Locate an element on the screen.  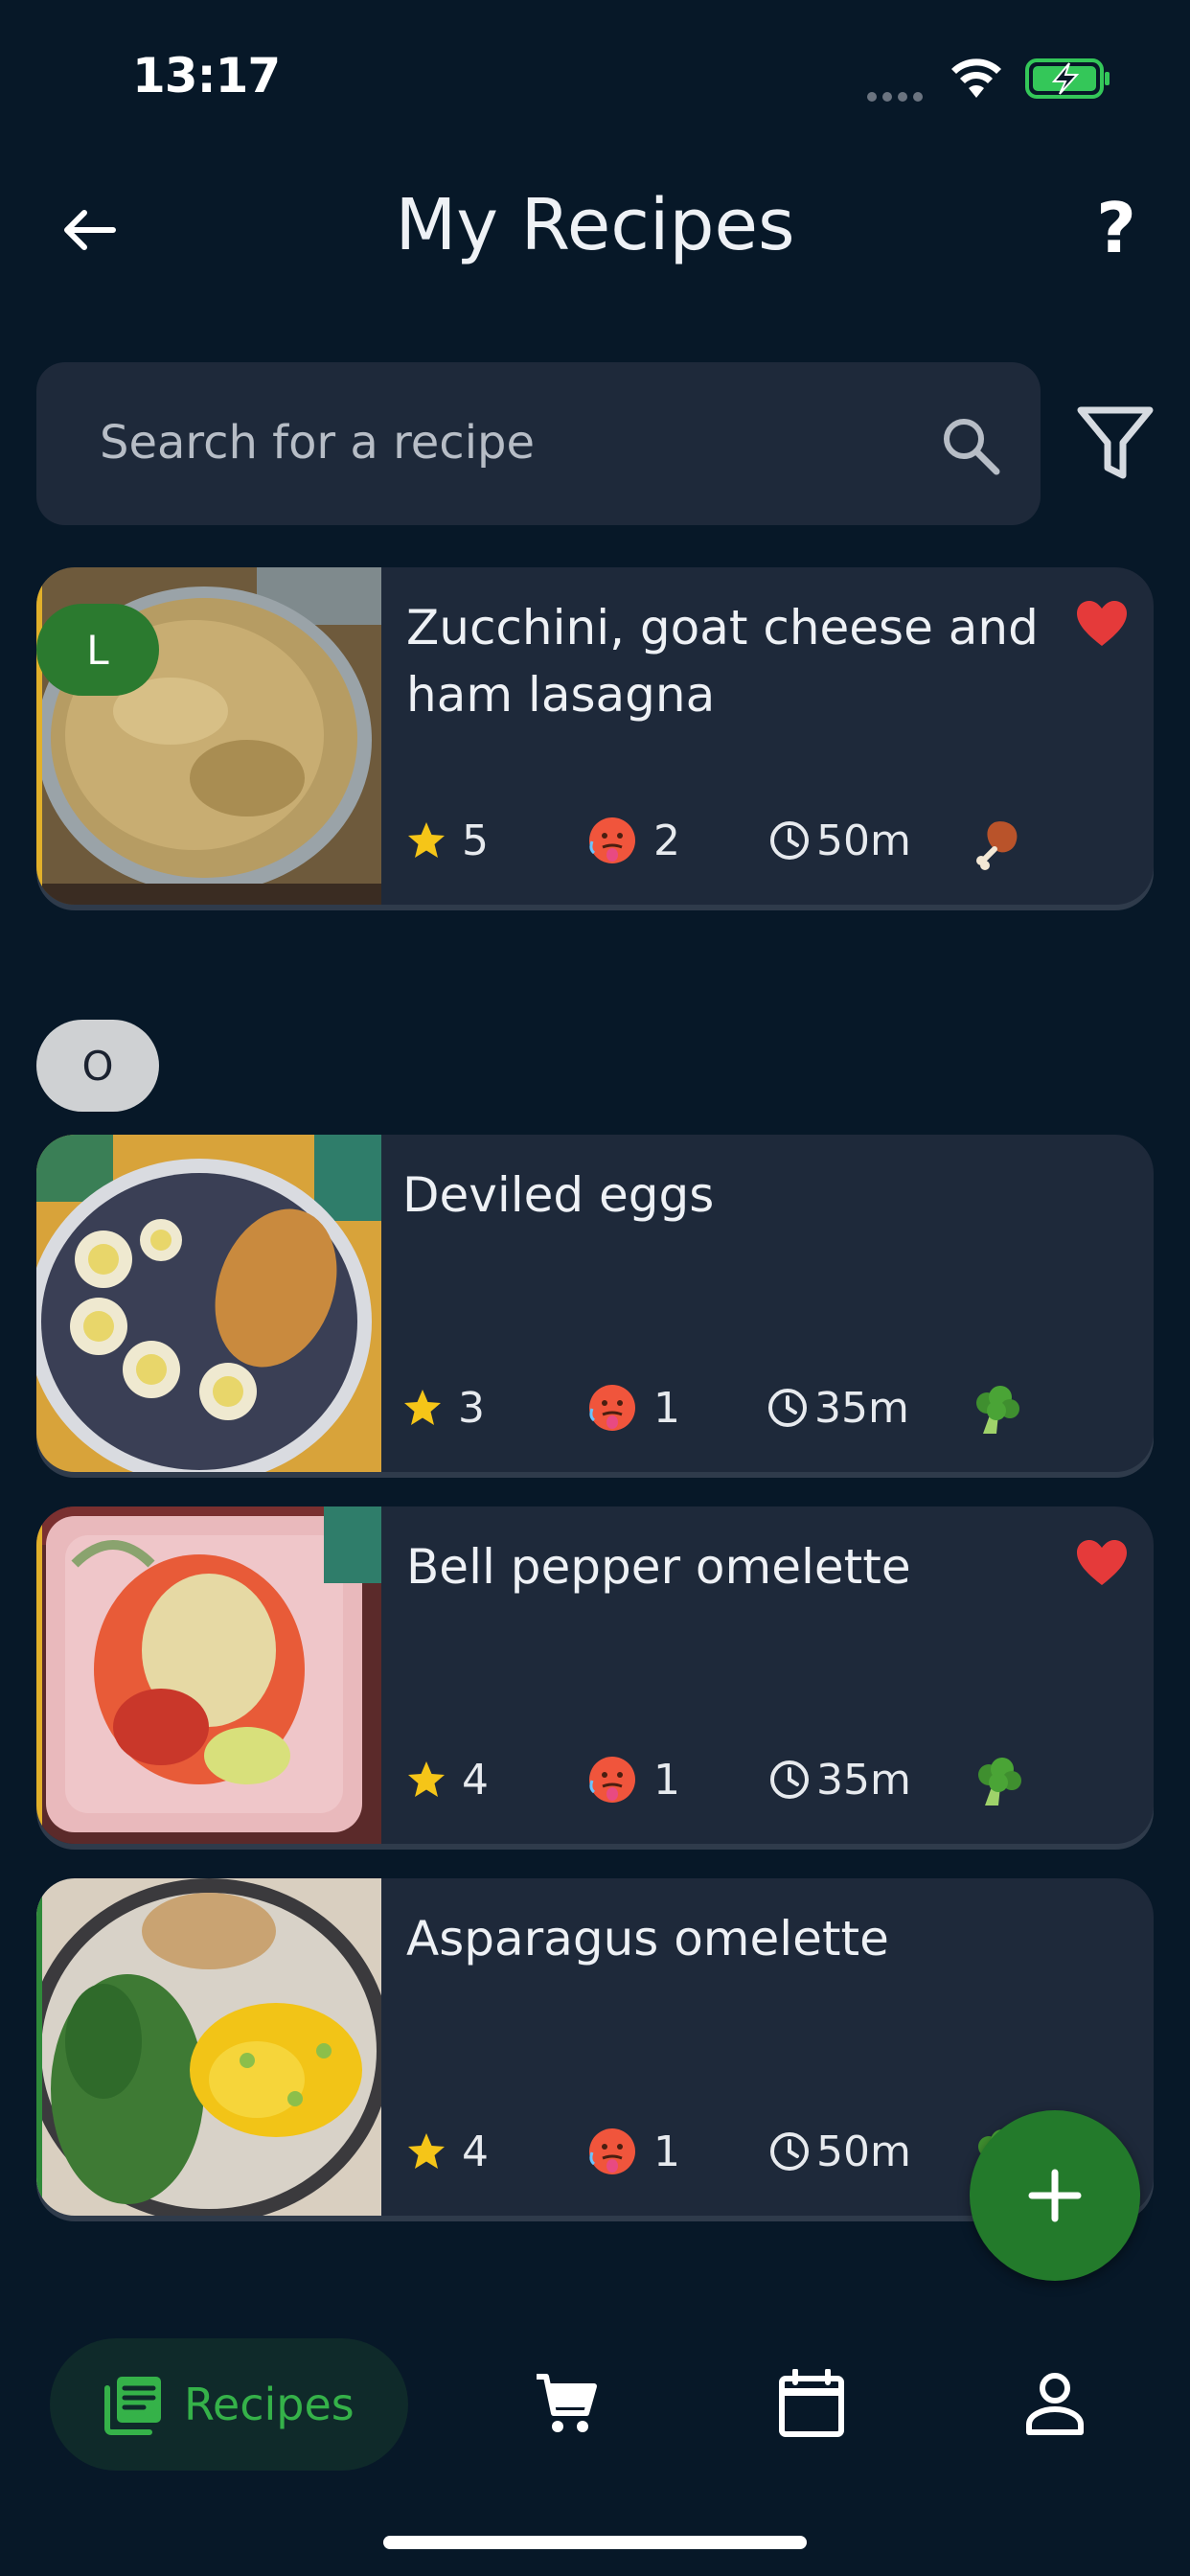
difficulty: 2 is located at coordinates (633, 840).